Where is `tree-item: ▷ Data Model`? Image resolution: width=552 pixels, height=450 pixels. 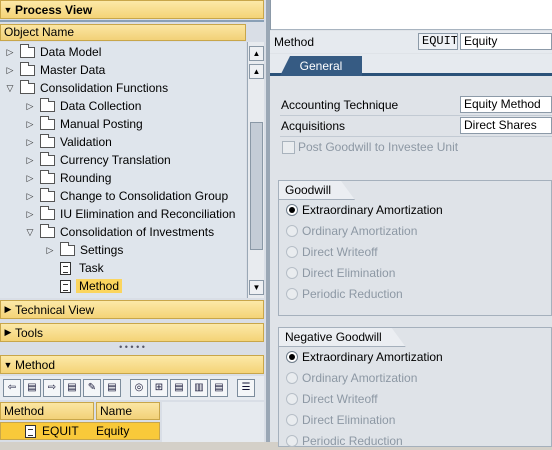 tree-item: ▷ Data Model is located at coordinates (52, 52).